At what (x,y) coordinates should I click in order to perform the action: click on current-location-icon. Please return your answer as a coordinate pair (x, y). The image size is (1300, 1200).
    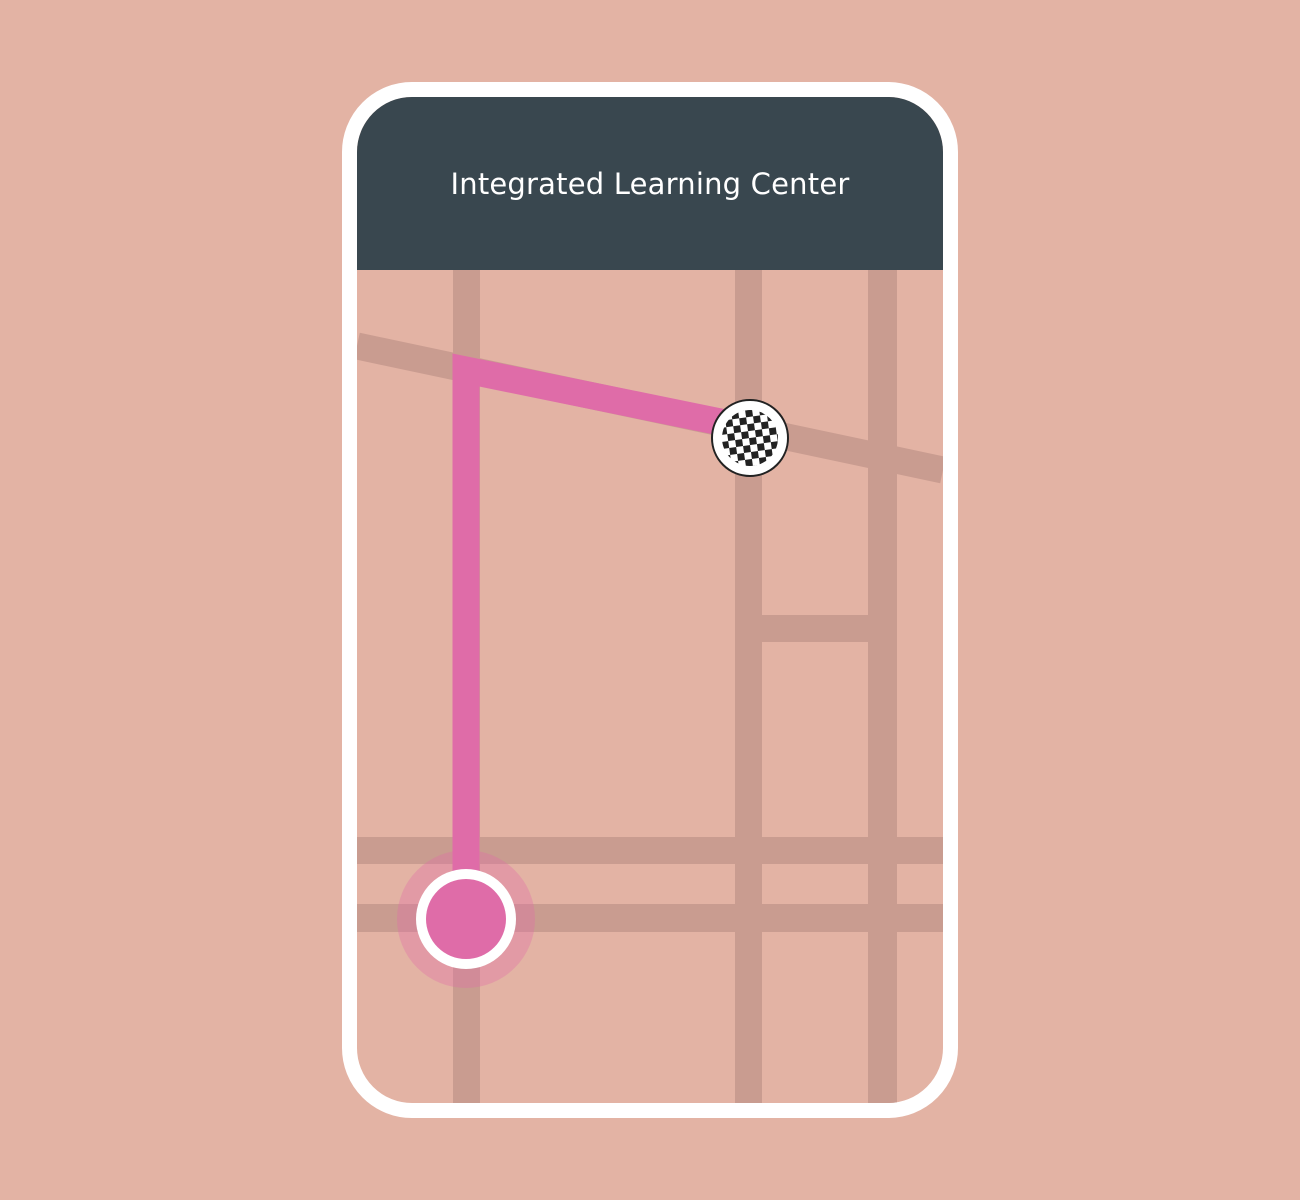
    Looking at the image, I should click on (466, 919).